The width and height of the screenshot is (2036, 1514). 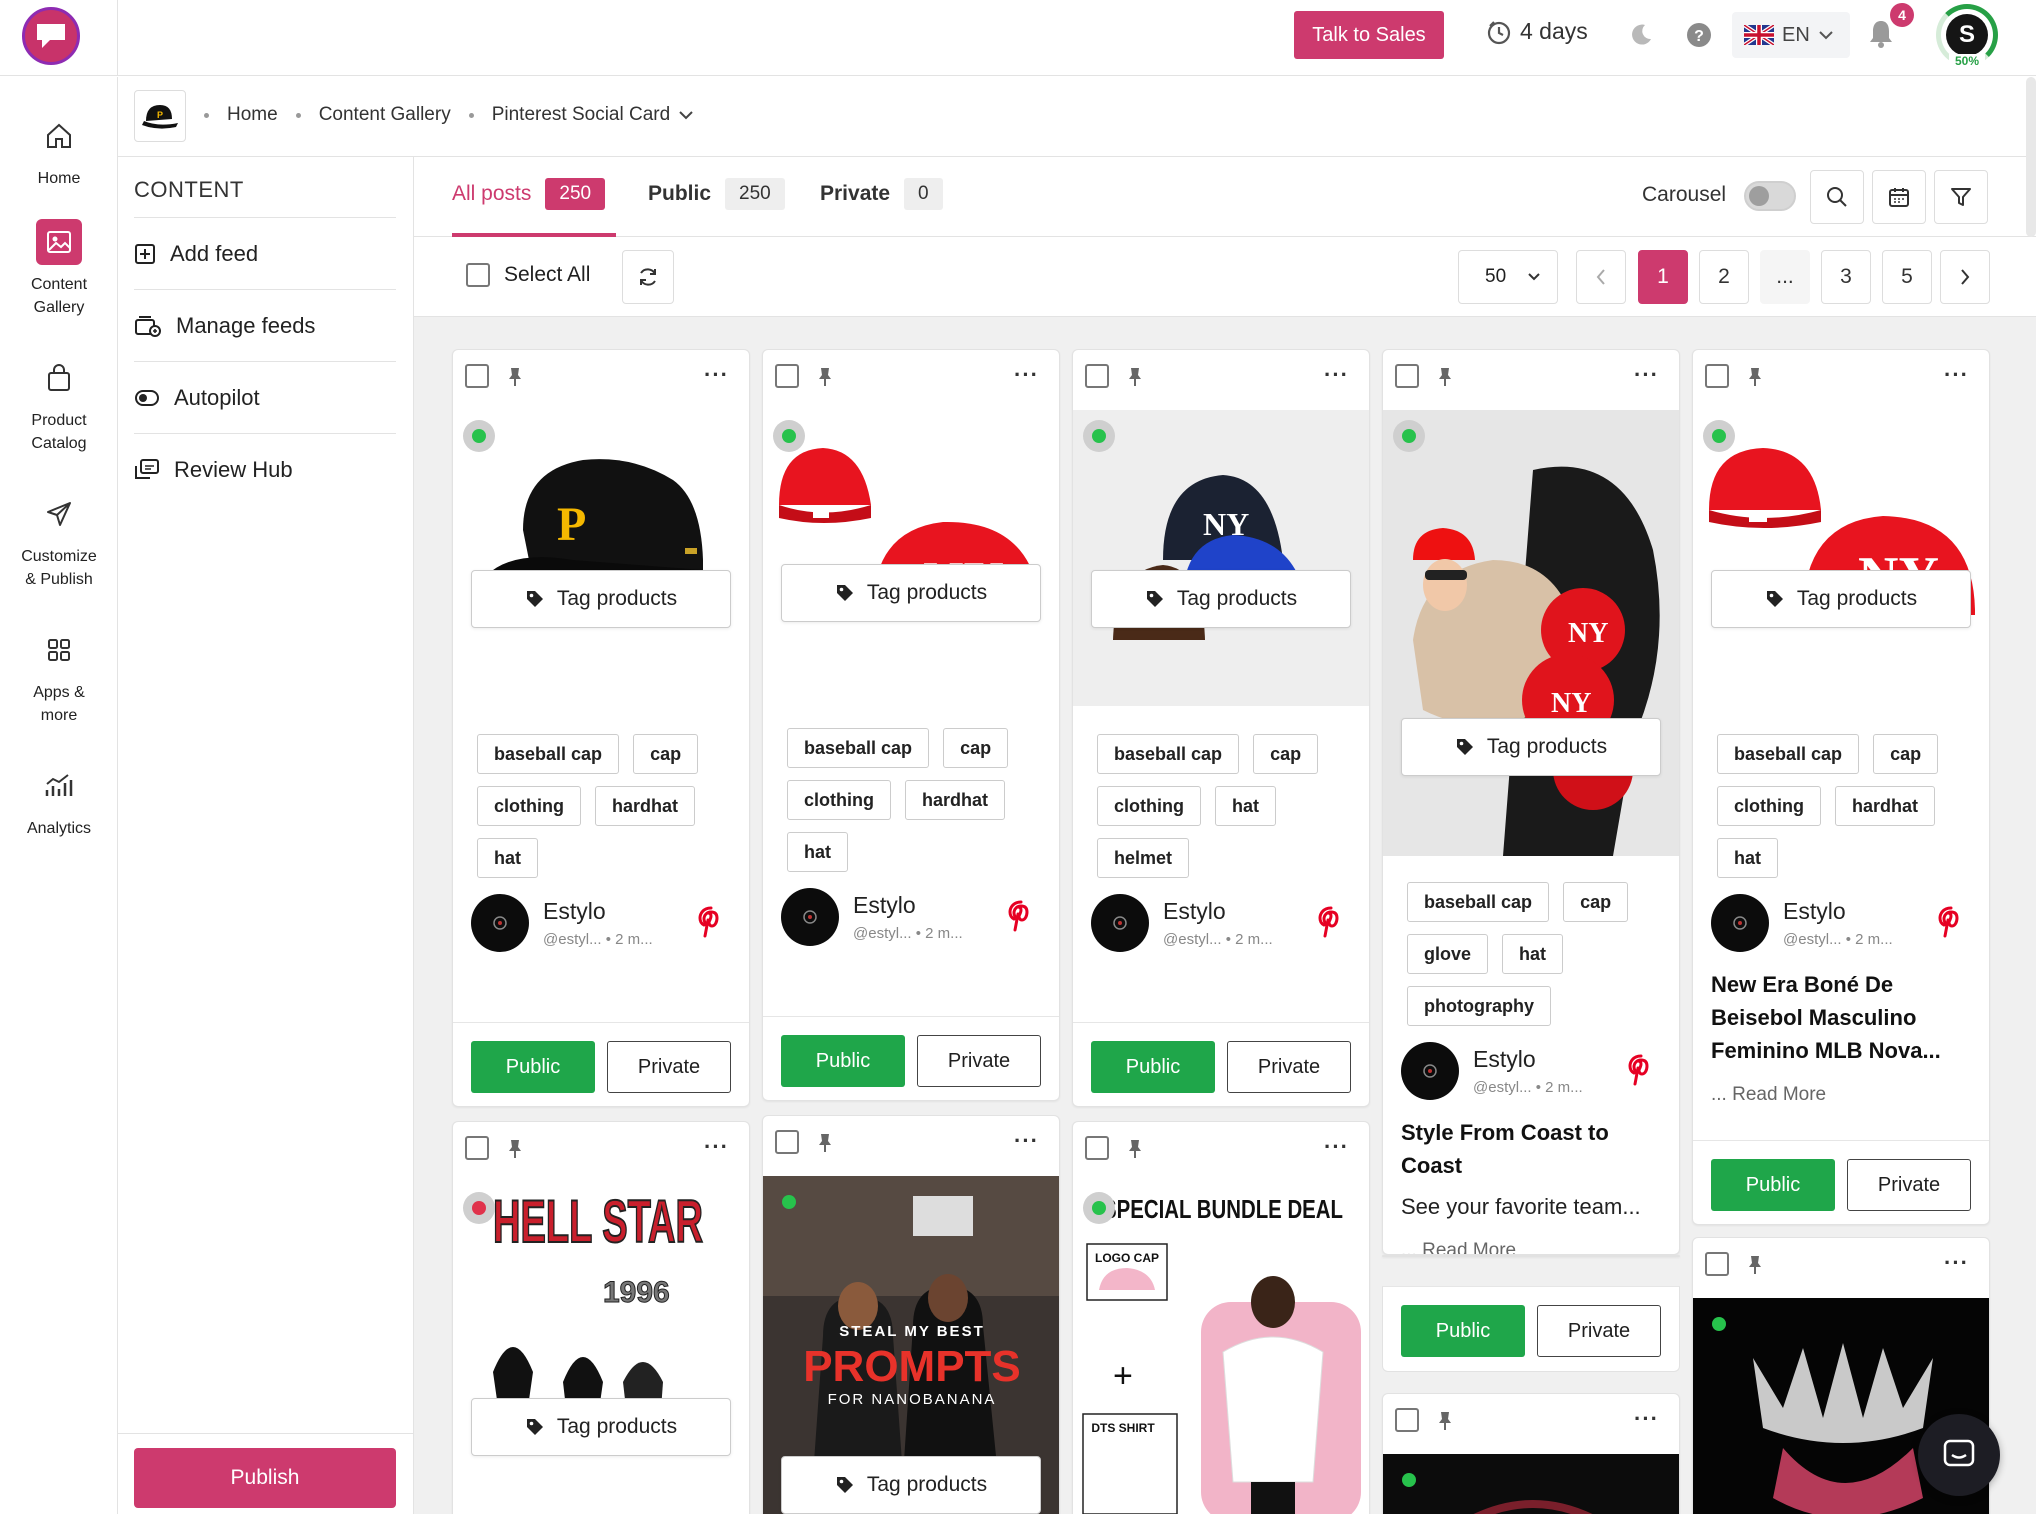 I want to click on calendar-button, so click(x=1899, y=197).